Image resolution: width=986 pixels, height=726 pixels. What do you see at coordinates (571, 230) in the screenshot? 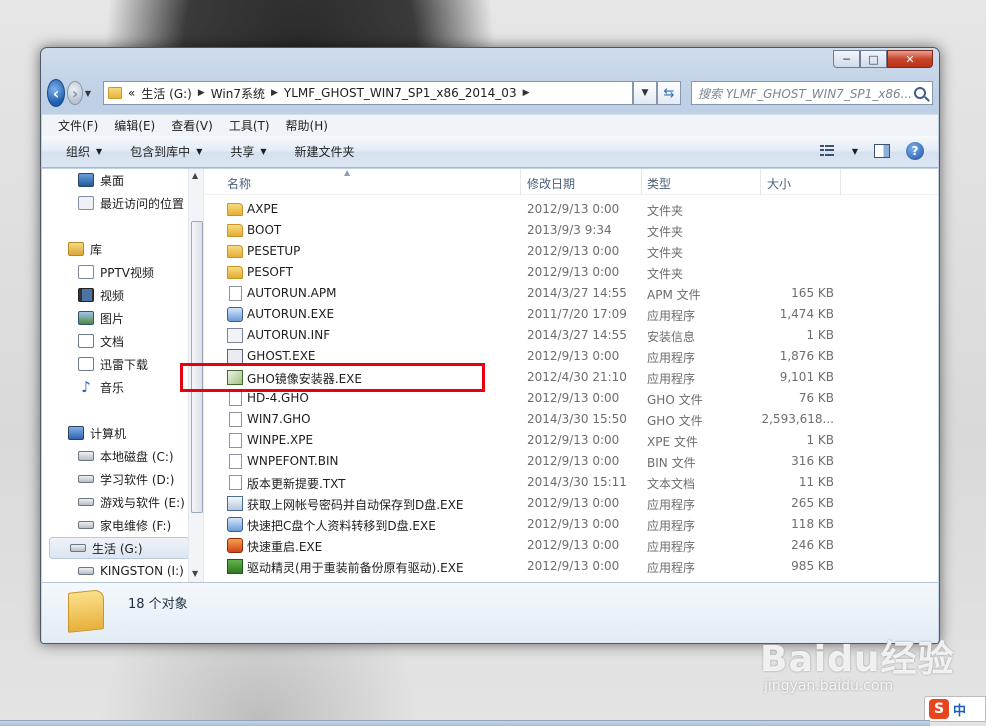
I see `file-row: BOOT 2013/9/3 9:34 文件夹` at bounding box center [571, 230].